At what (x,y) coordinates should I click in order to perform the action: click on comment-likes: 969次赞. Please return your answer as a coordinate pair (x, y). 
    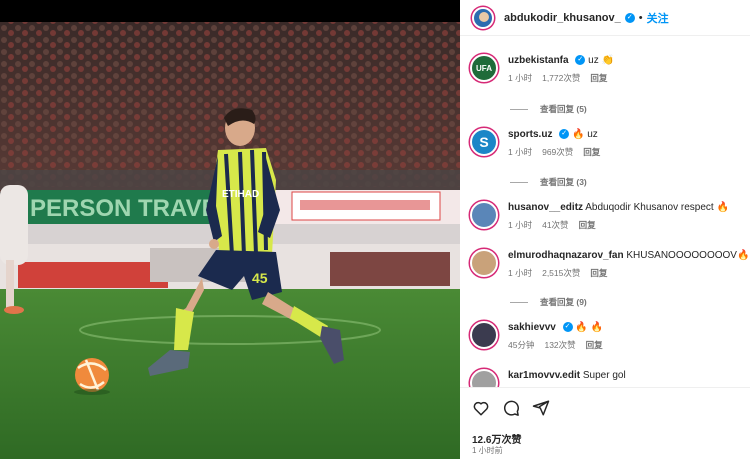
    Looking at the image, I should click on (557, 152).